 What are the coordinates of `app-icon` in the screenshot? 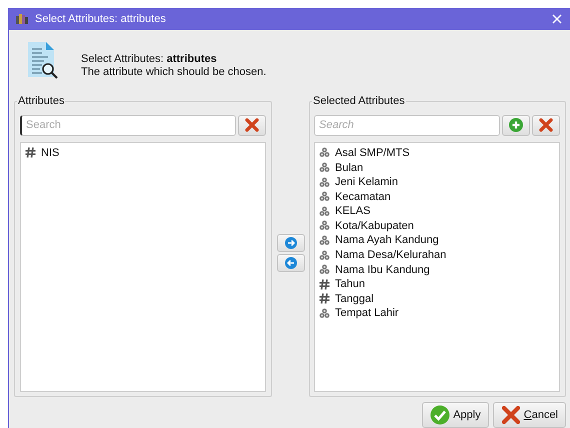 It's located at (22, 18).